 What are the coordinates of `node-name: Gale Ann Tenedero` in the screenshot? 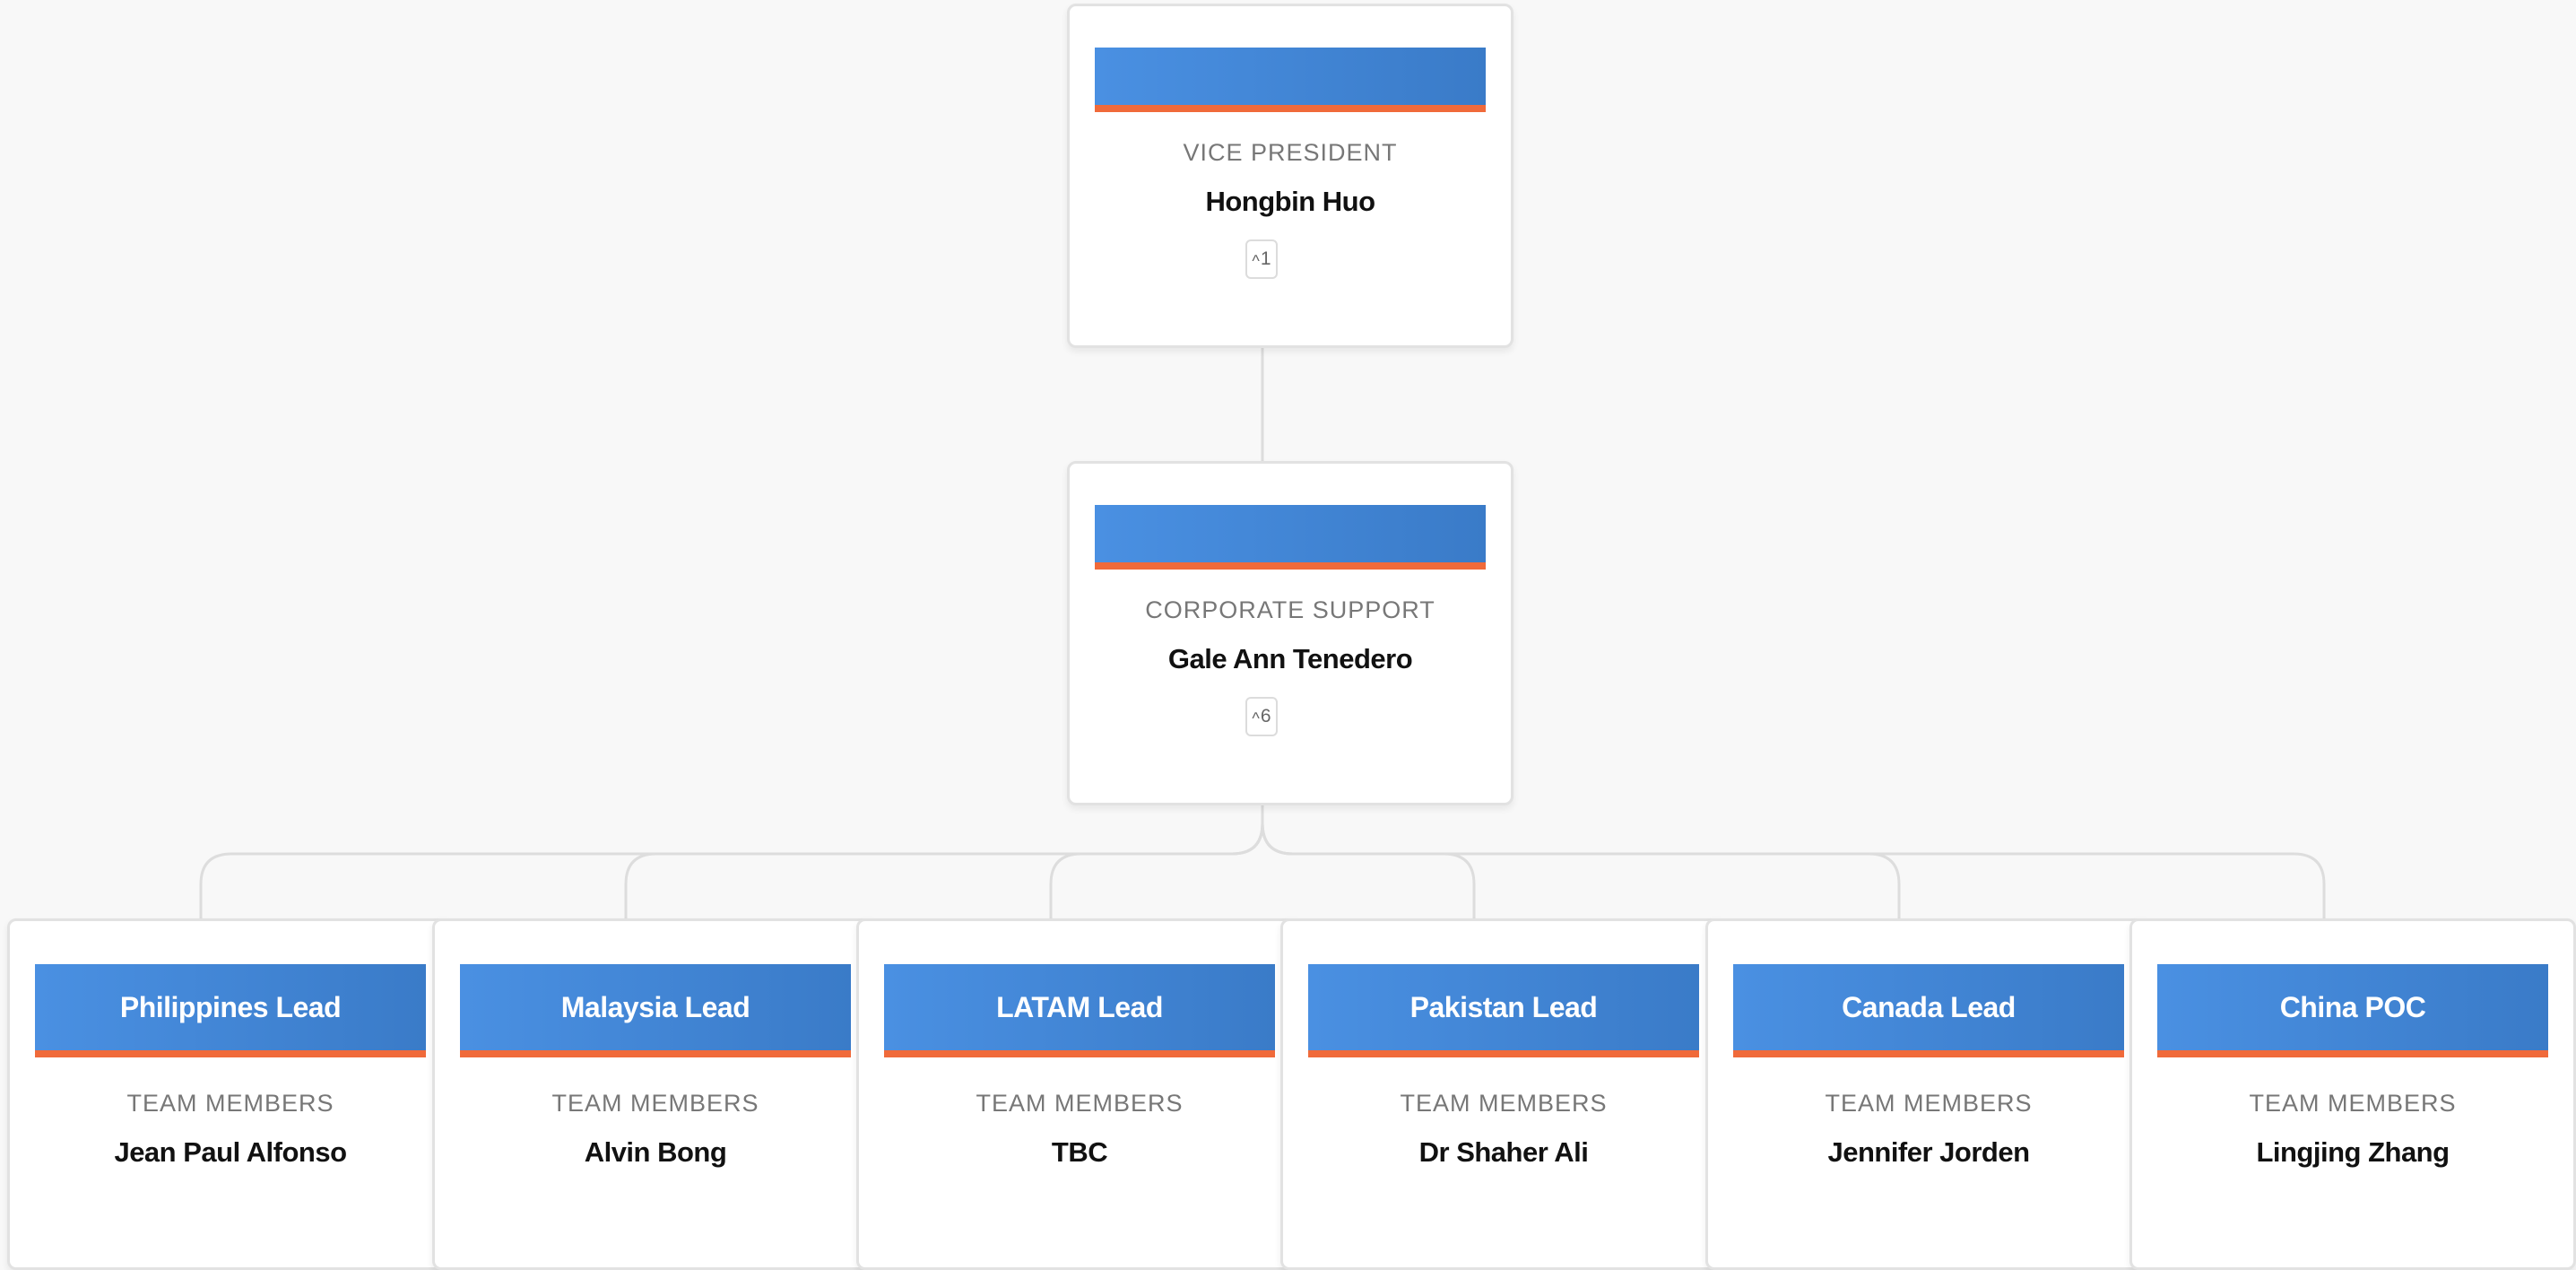 It's located at (1290, 658).